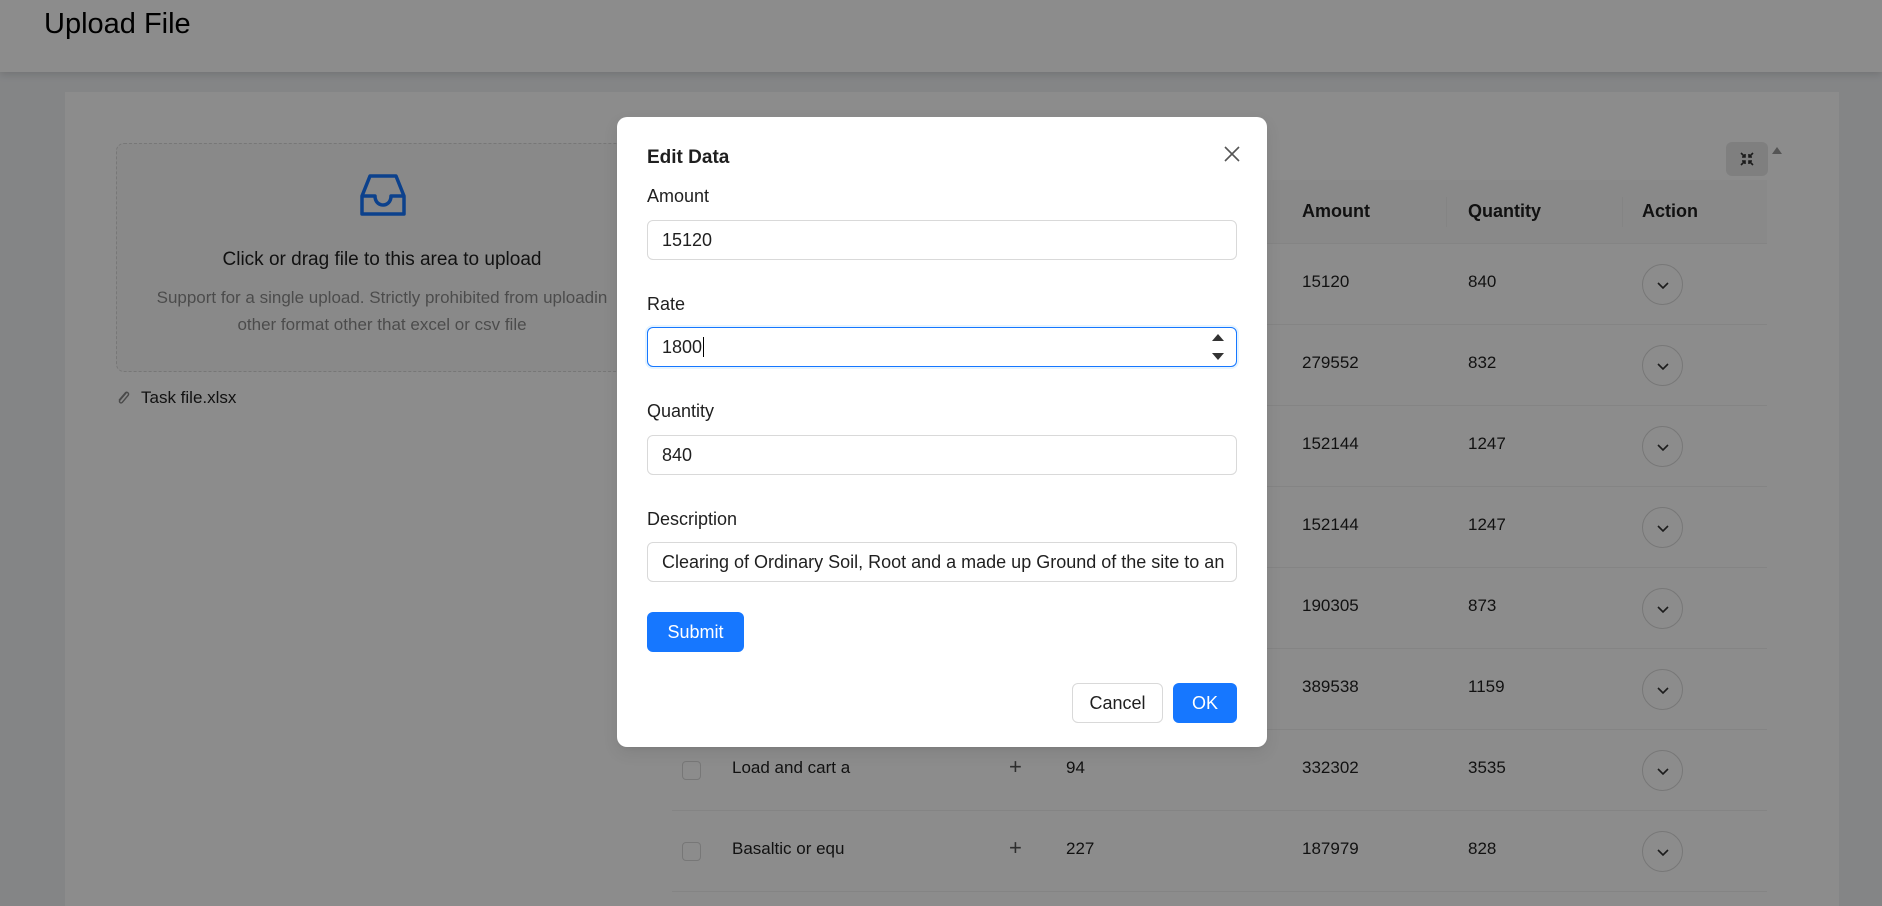 This screenshot has height=906, width=1882. What do you see at coordinates (687, 239) in the screenshot?
I see `amount-input-value: 15120` at bounding box center [687, 239].